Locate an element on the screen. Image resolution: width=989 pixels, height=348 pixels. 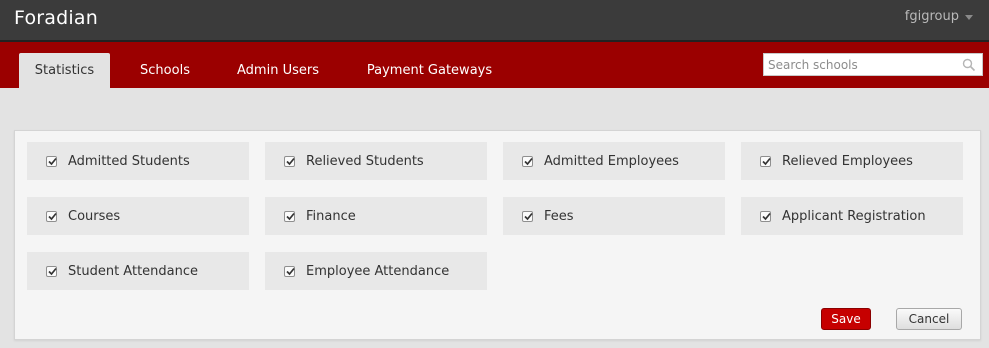
option-label: Student Attendance is located at coordinates (133, 271).